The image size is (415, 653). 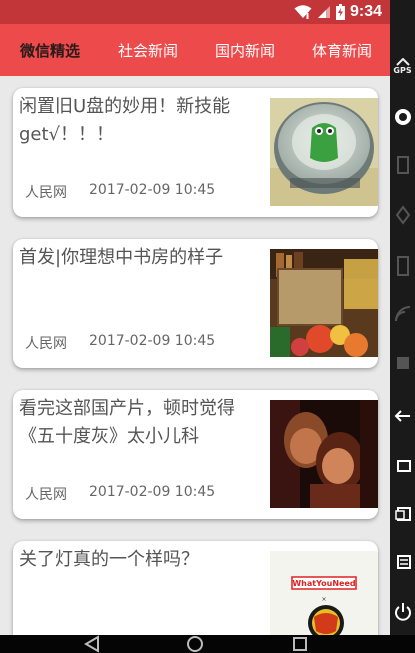 What do you see at coordinates (402, 466) in the screenshot?
I see `home-icon` at bounding box center [402, 466].